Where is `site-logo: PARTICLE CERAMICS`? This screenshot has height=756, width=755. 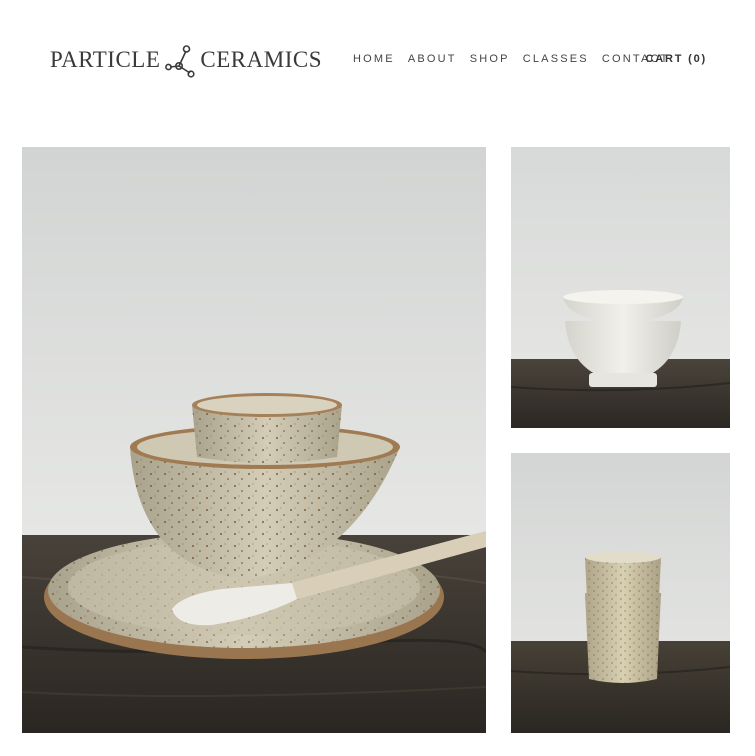 site-logo: PARTICLE CERAMICS is located at coordinates (186, 60).